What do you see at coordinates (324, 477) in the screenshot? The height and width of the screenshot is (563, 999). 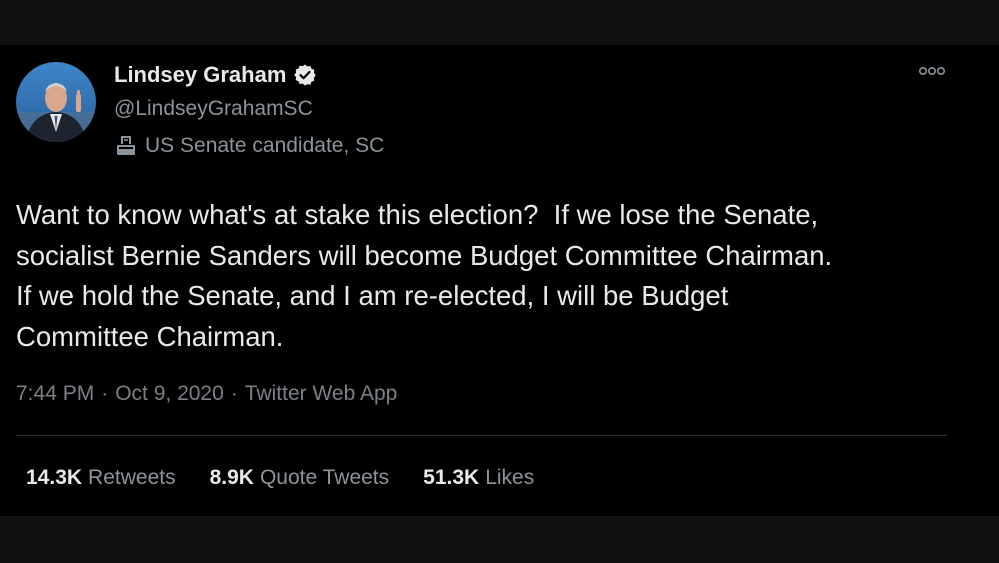 I see `quote-tweets-label: Quote Tweets` at bounding box center [324, 477].